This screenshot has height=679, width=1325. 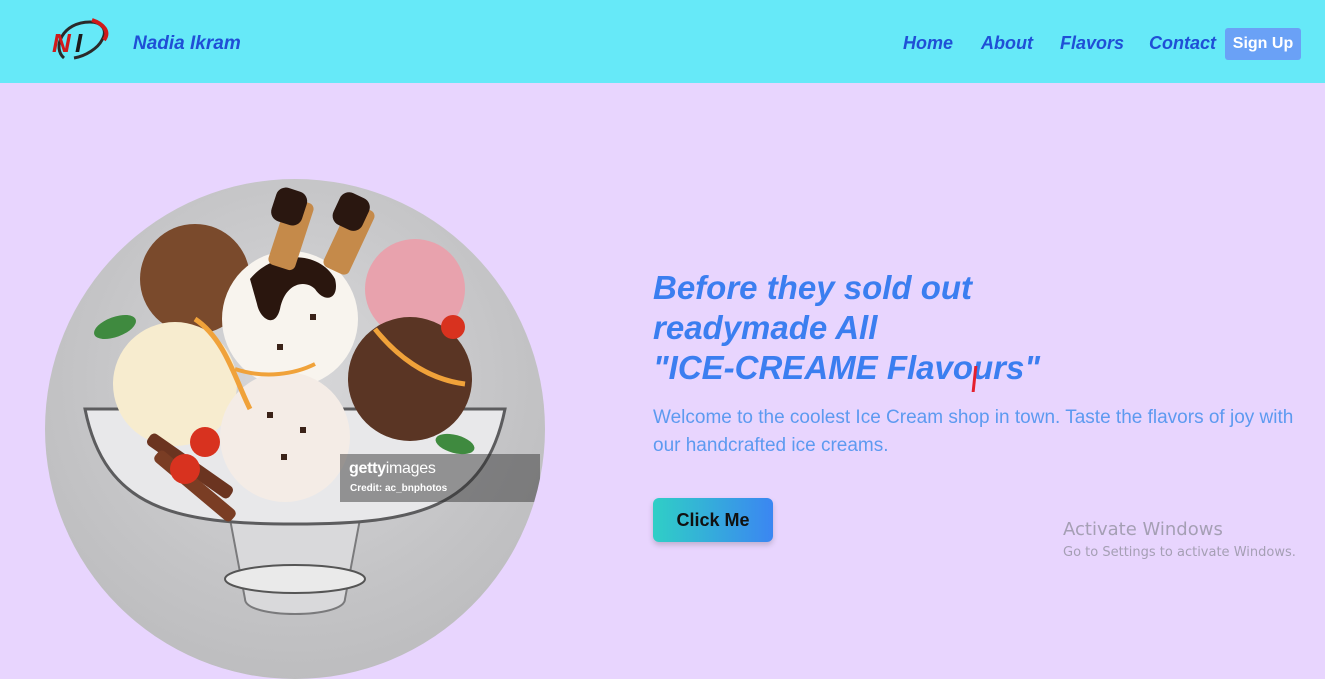 I want to click on watermark-credit: Credit: ac_bnphotos, so click(x=399, y=488).